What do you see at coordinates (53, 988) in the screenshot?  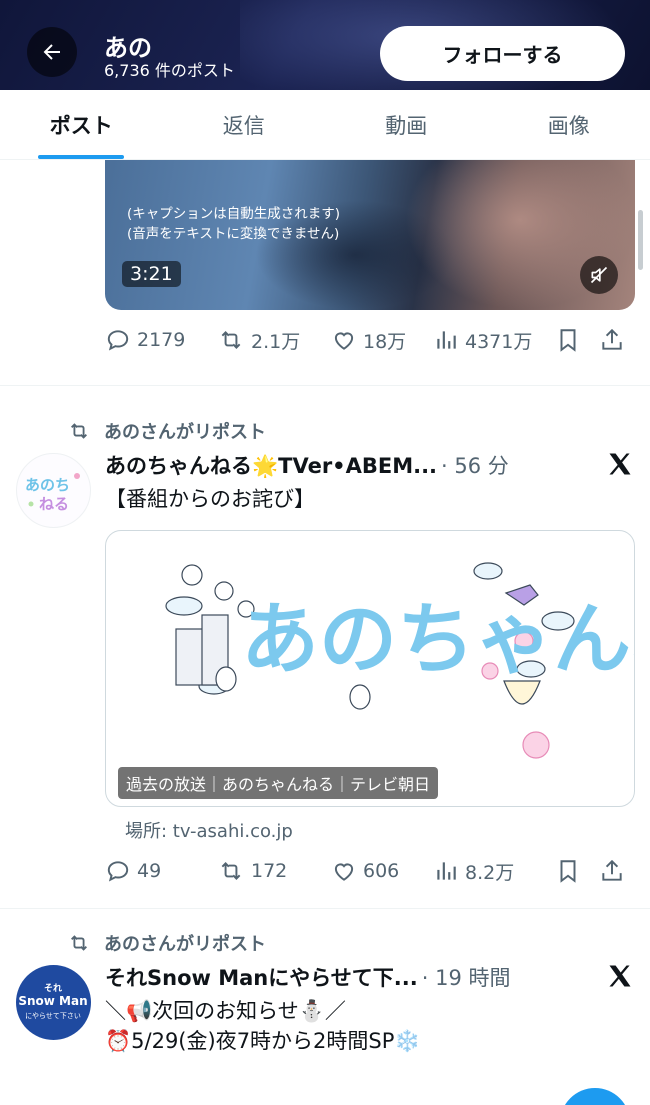 I see `avatar-line-1: それ` at bounding box center [53, 988].